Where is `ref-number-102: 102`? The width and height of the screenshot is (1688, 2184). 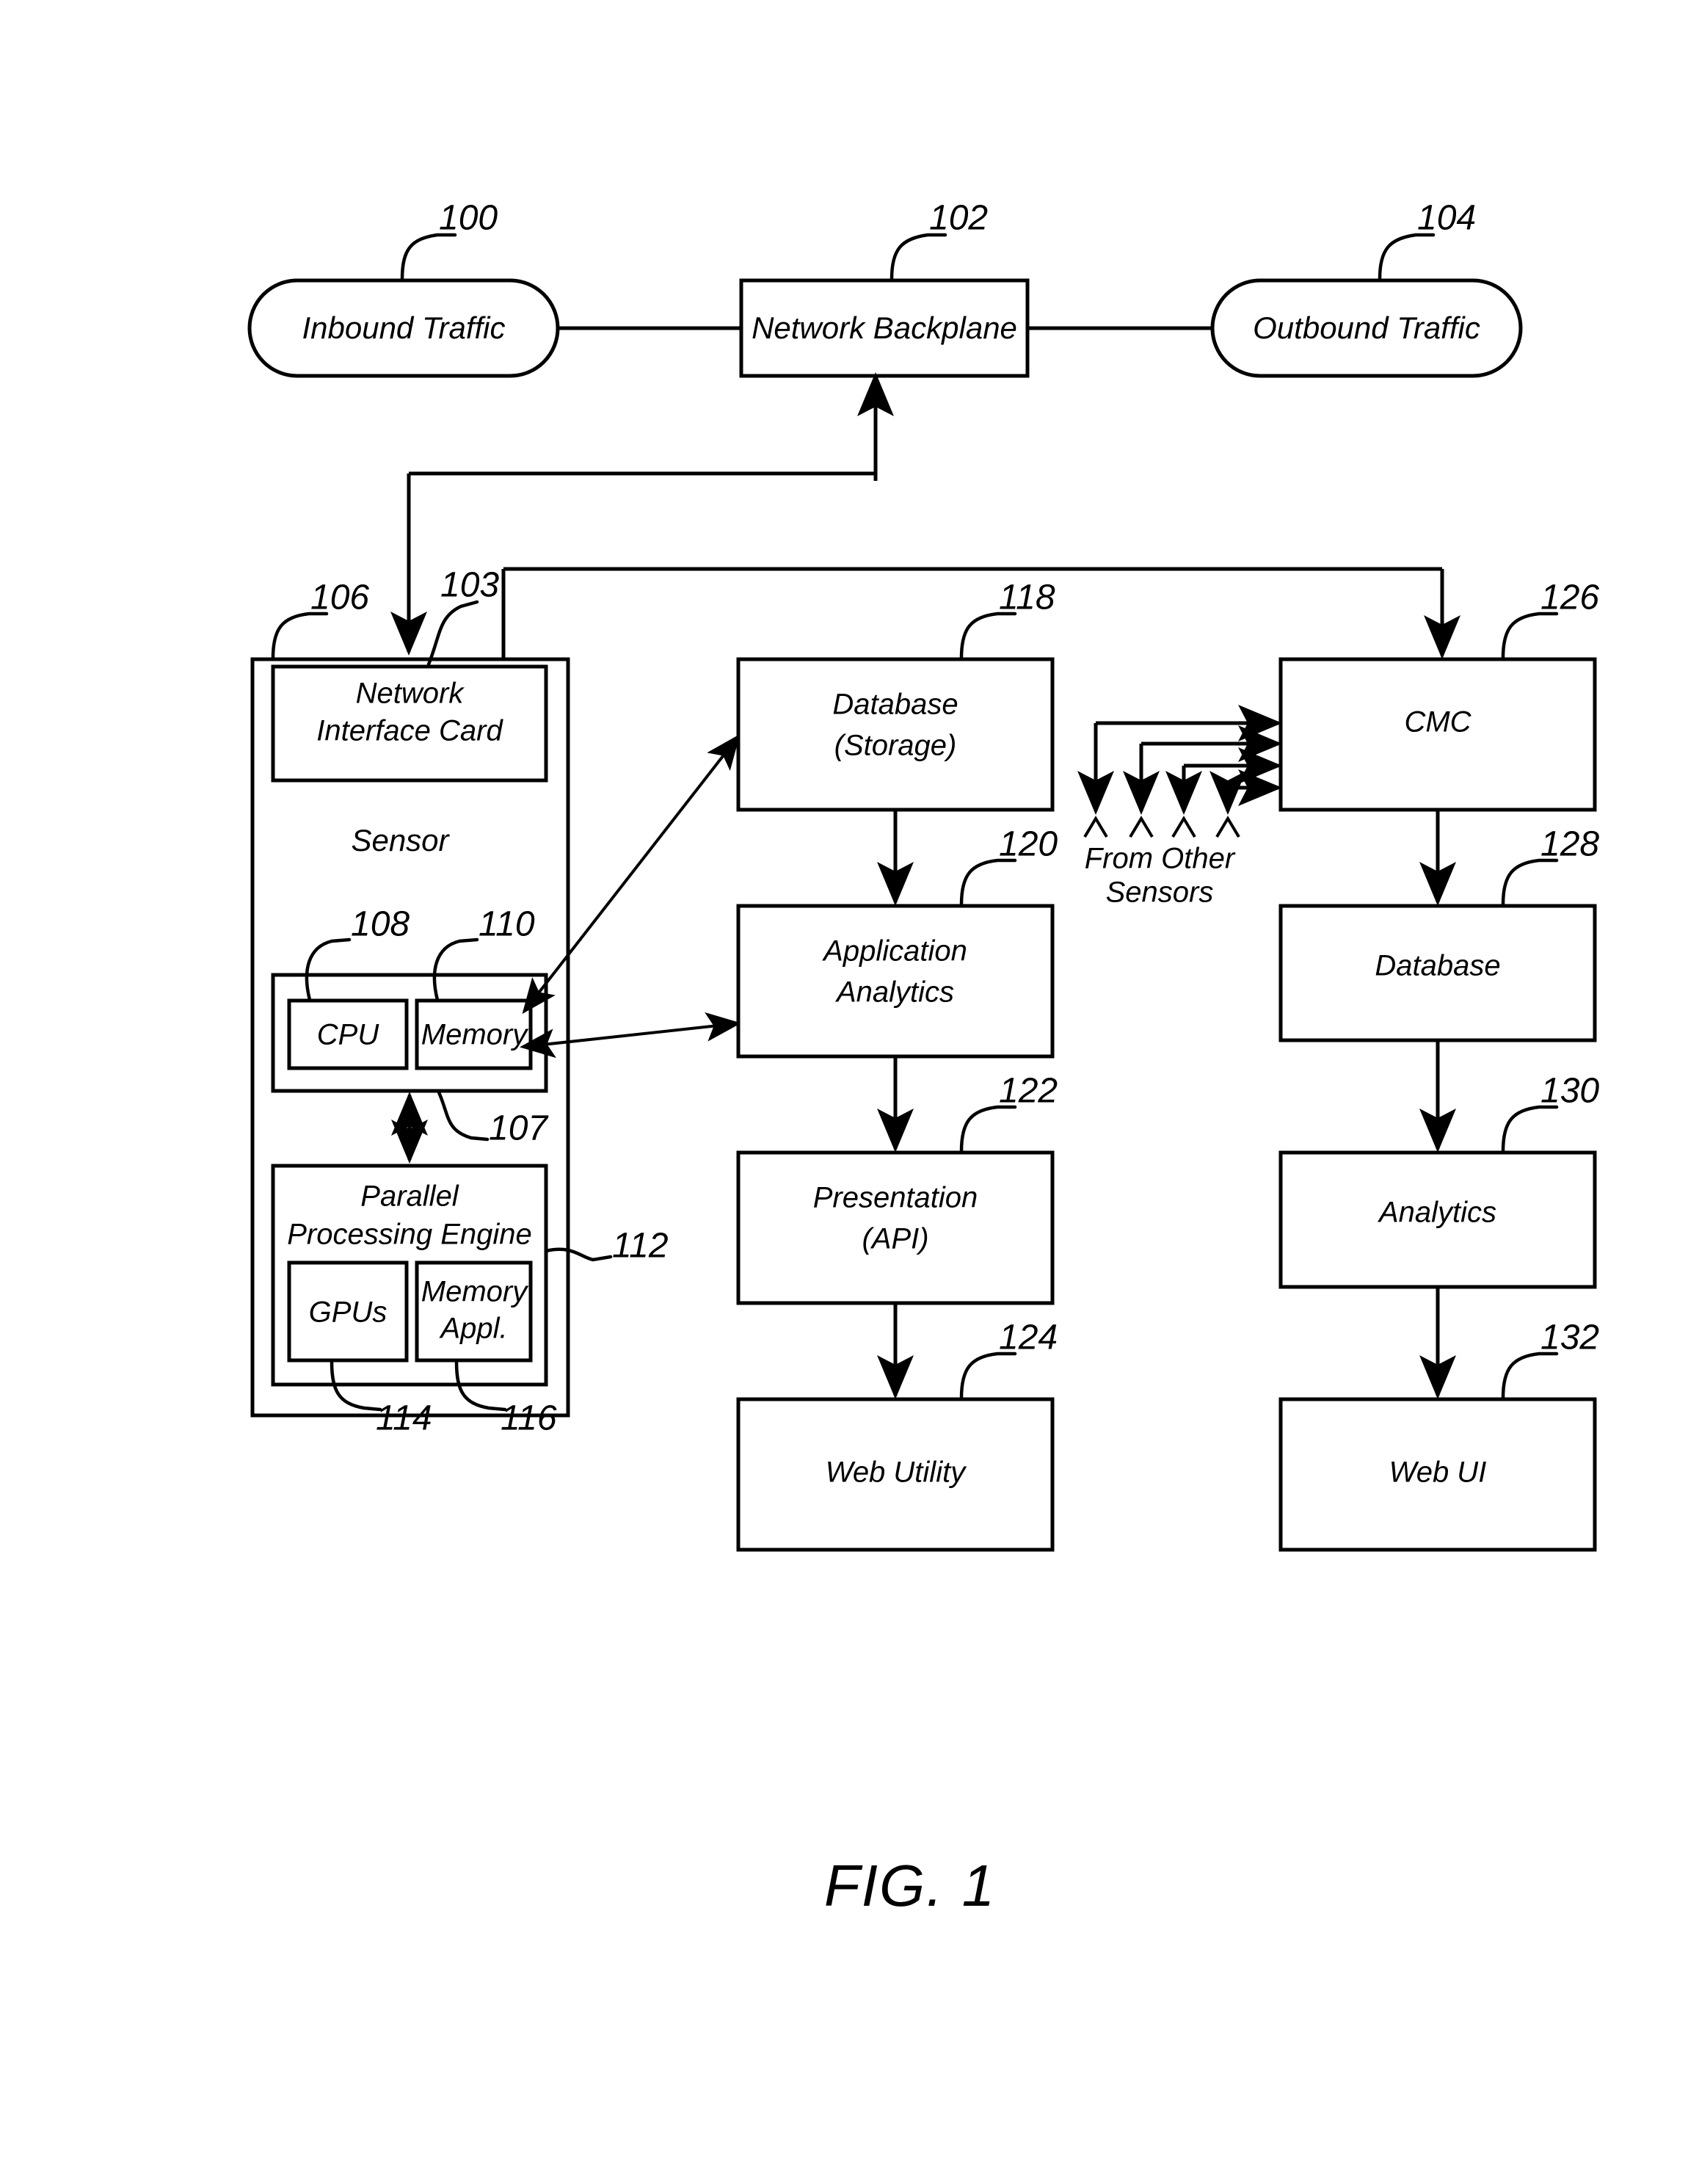 ref-number-102: 102 is located at coordinates (959, 218).